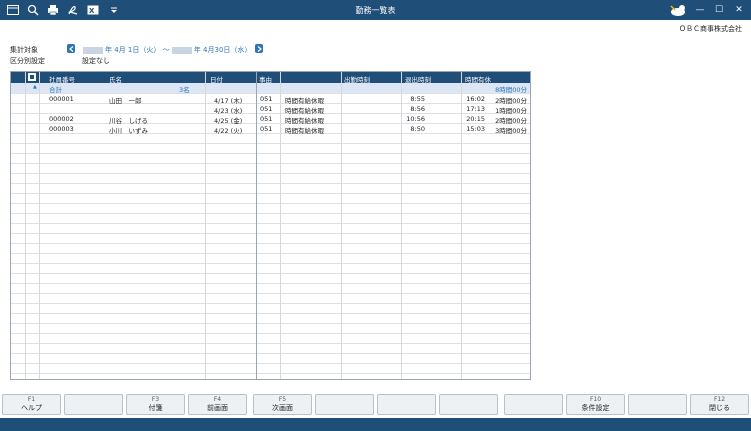 This screenshot has width=751, height=431. What do you see at coordinates (406, 404) in the screenshot?
I see `f7-button` at bounding box center [406, 404].